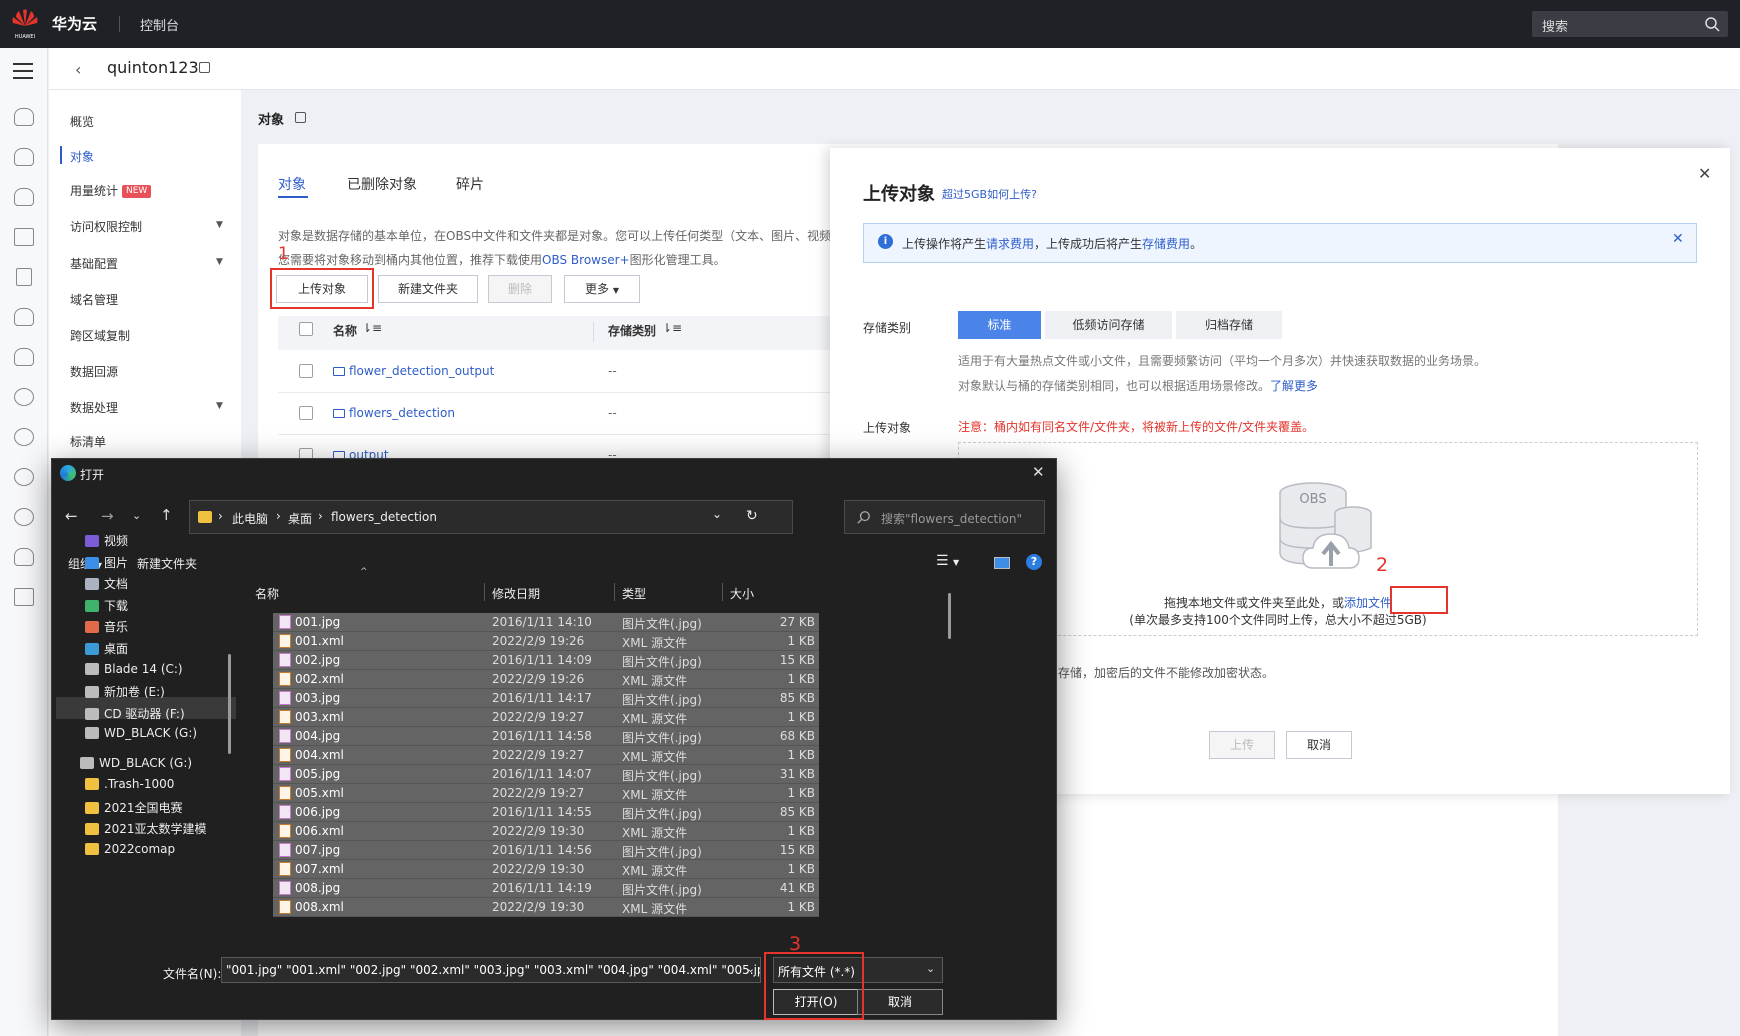  I want to click on sidebar-item: 访问权限控制, so click(106, 226).